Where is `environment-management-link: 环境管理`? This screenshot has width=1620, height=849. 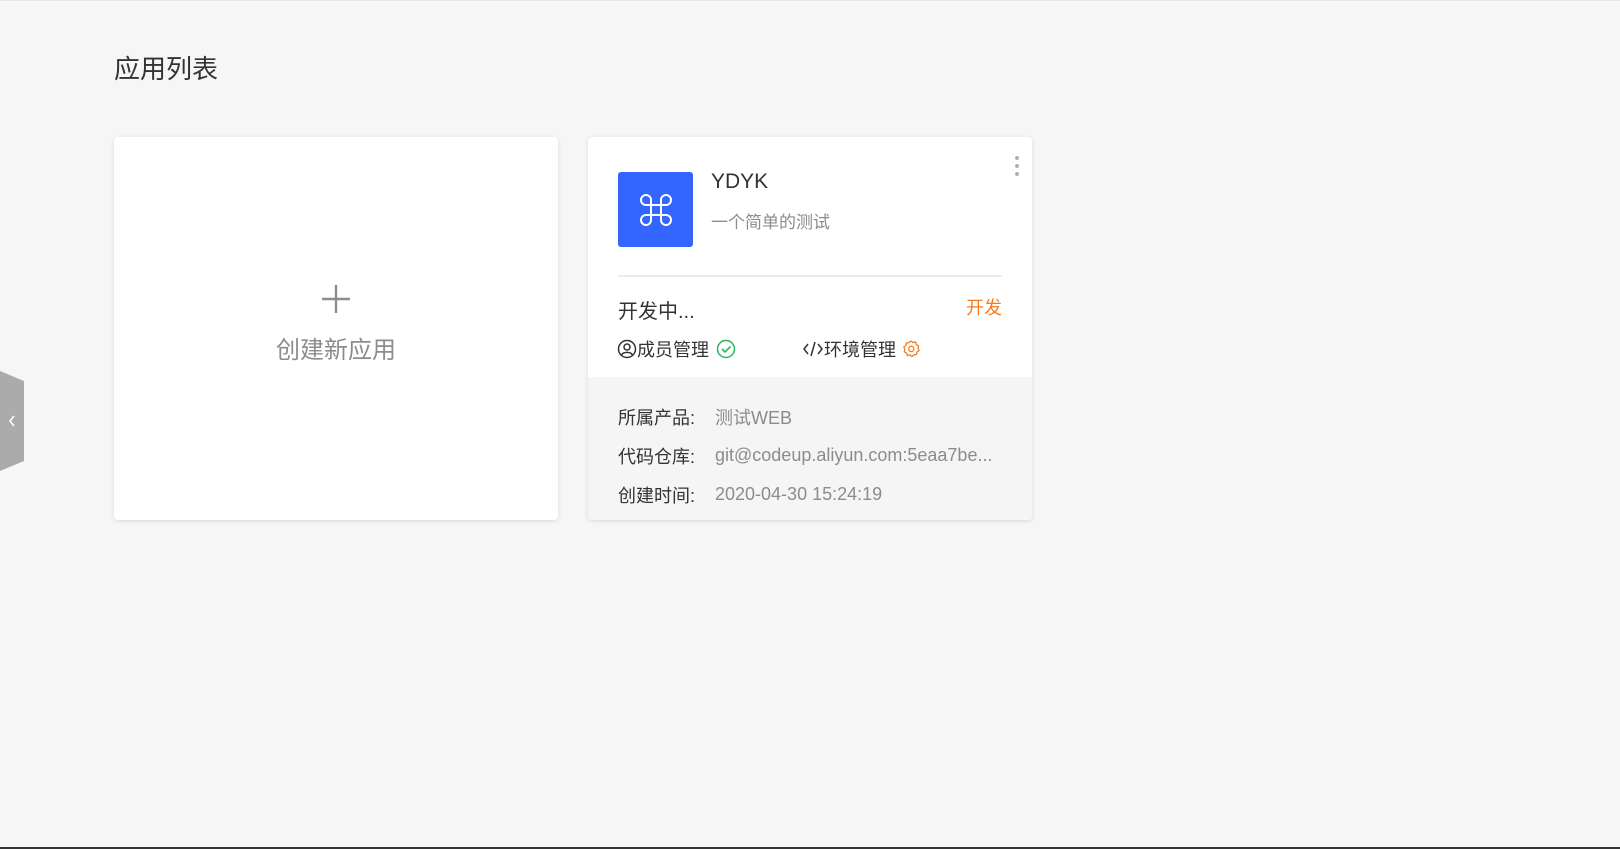
environment-management-link: 环境管理 is located at coordinates (861, 349).